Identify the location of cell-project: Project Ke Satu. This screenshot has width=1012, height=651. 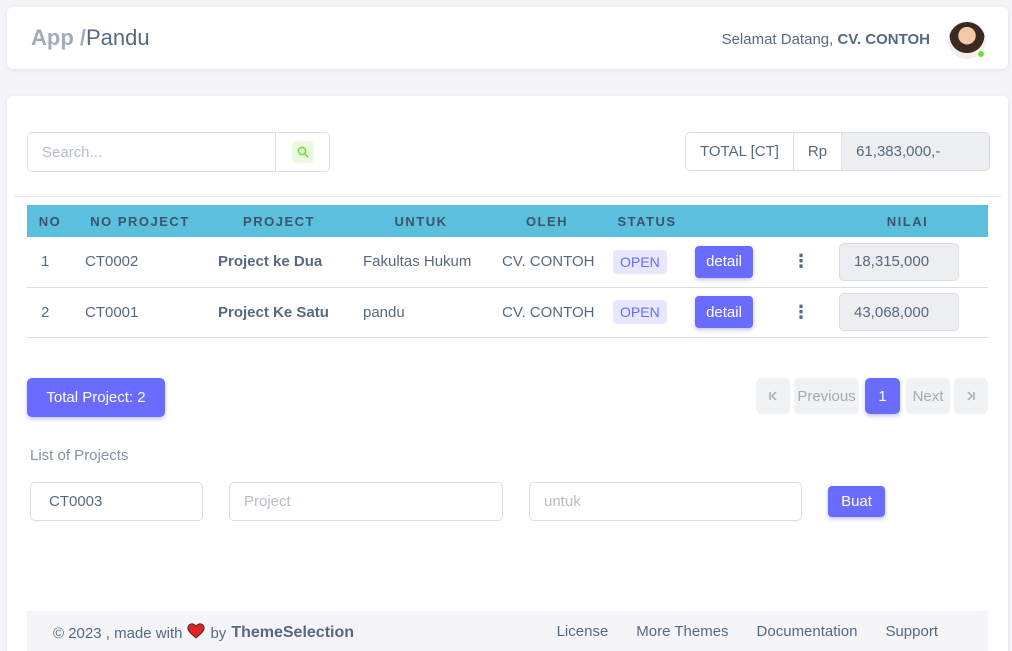
(279, 312).